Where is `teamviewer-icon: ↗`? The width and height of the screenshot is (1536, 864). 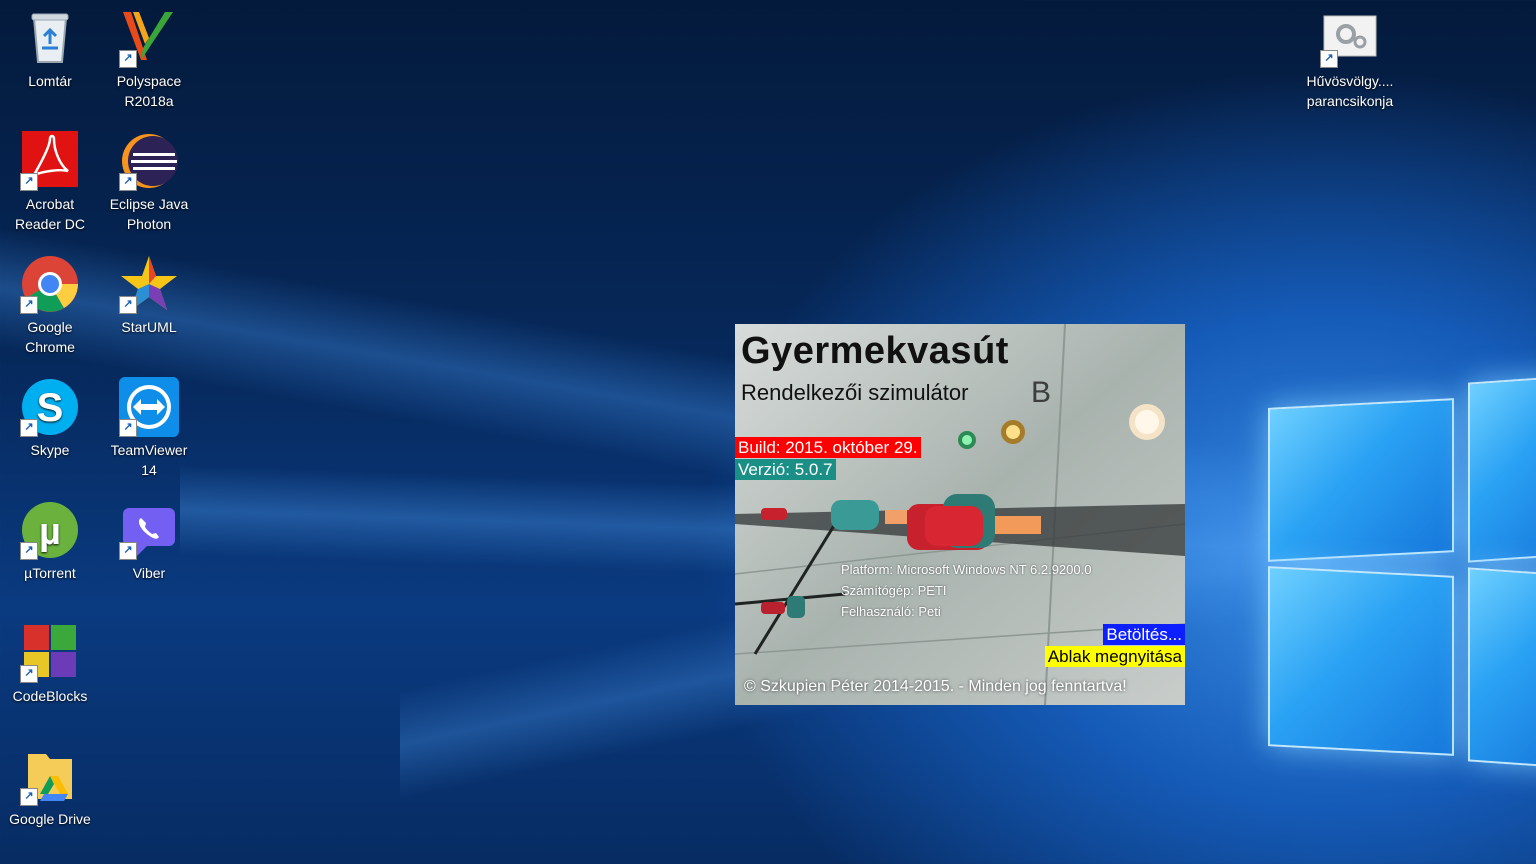 teamviewer-icon: ↗ is located at coordinates (149, 407).